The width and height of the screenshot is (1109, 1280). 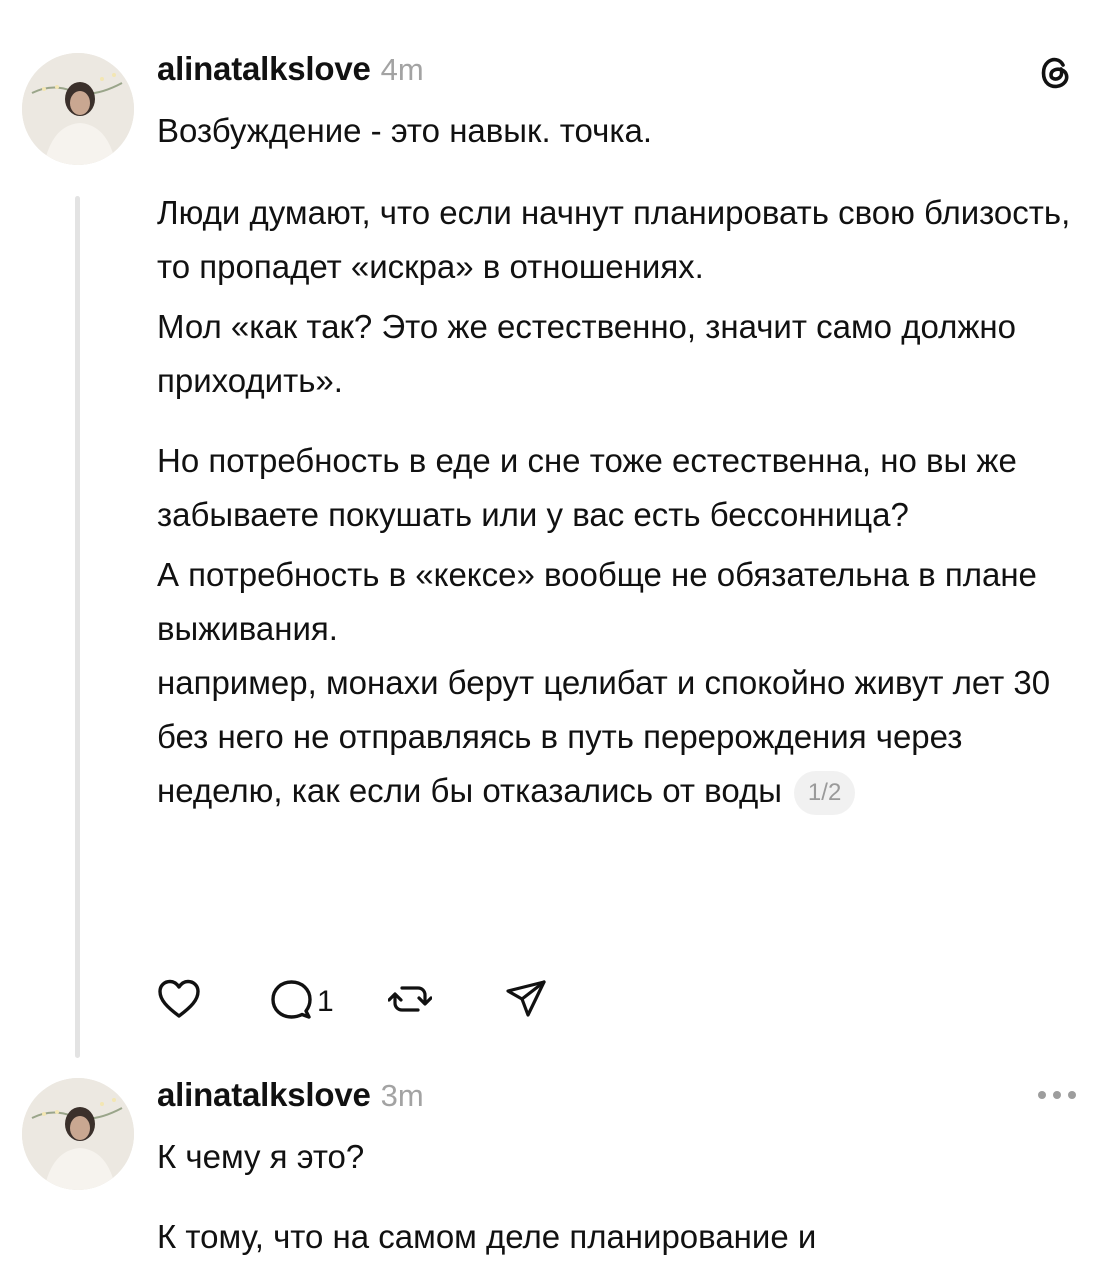 I want to click on threads-logo-icon, so click(x=1055, y=73).